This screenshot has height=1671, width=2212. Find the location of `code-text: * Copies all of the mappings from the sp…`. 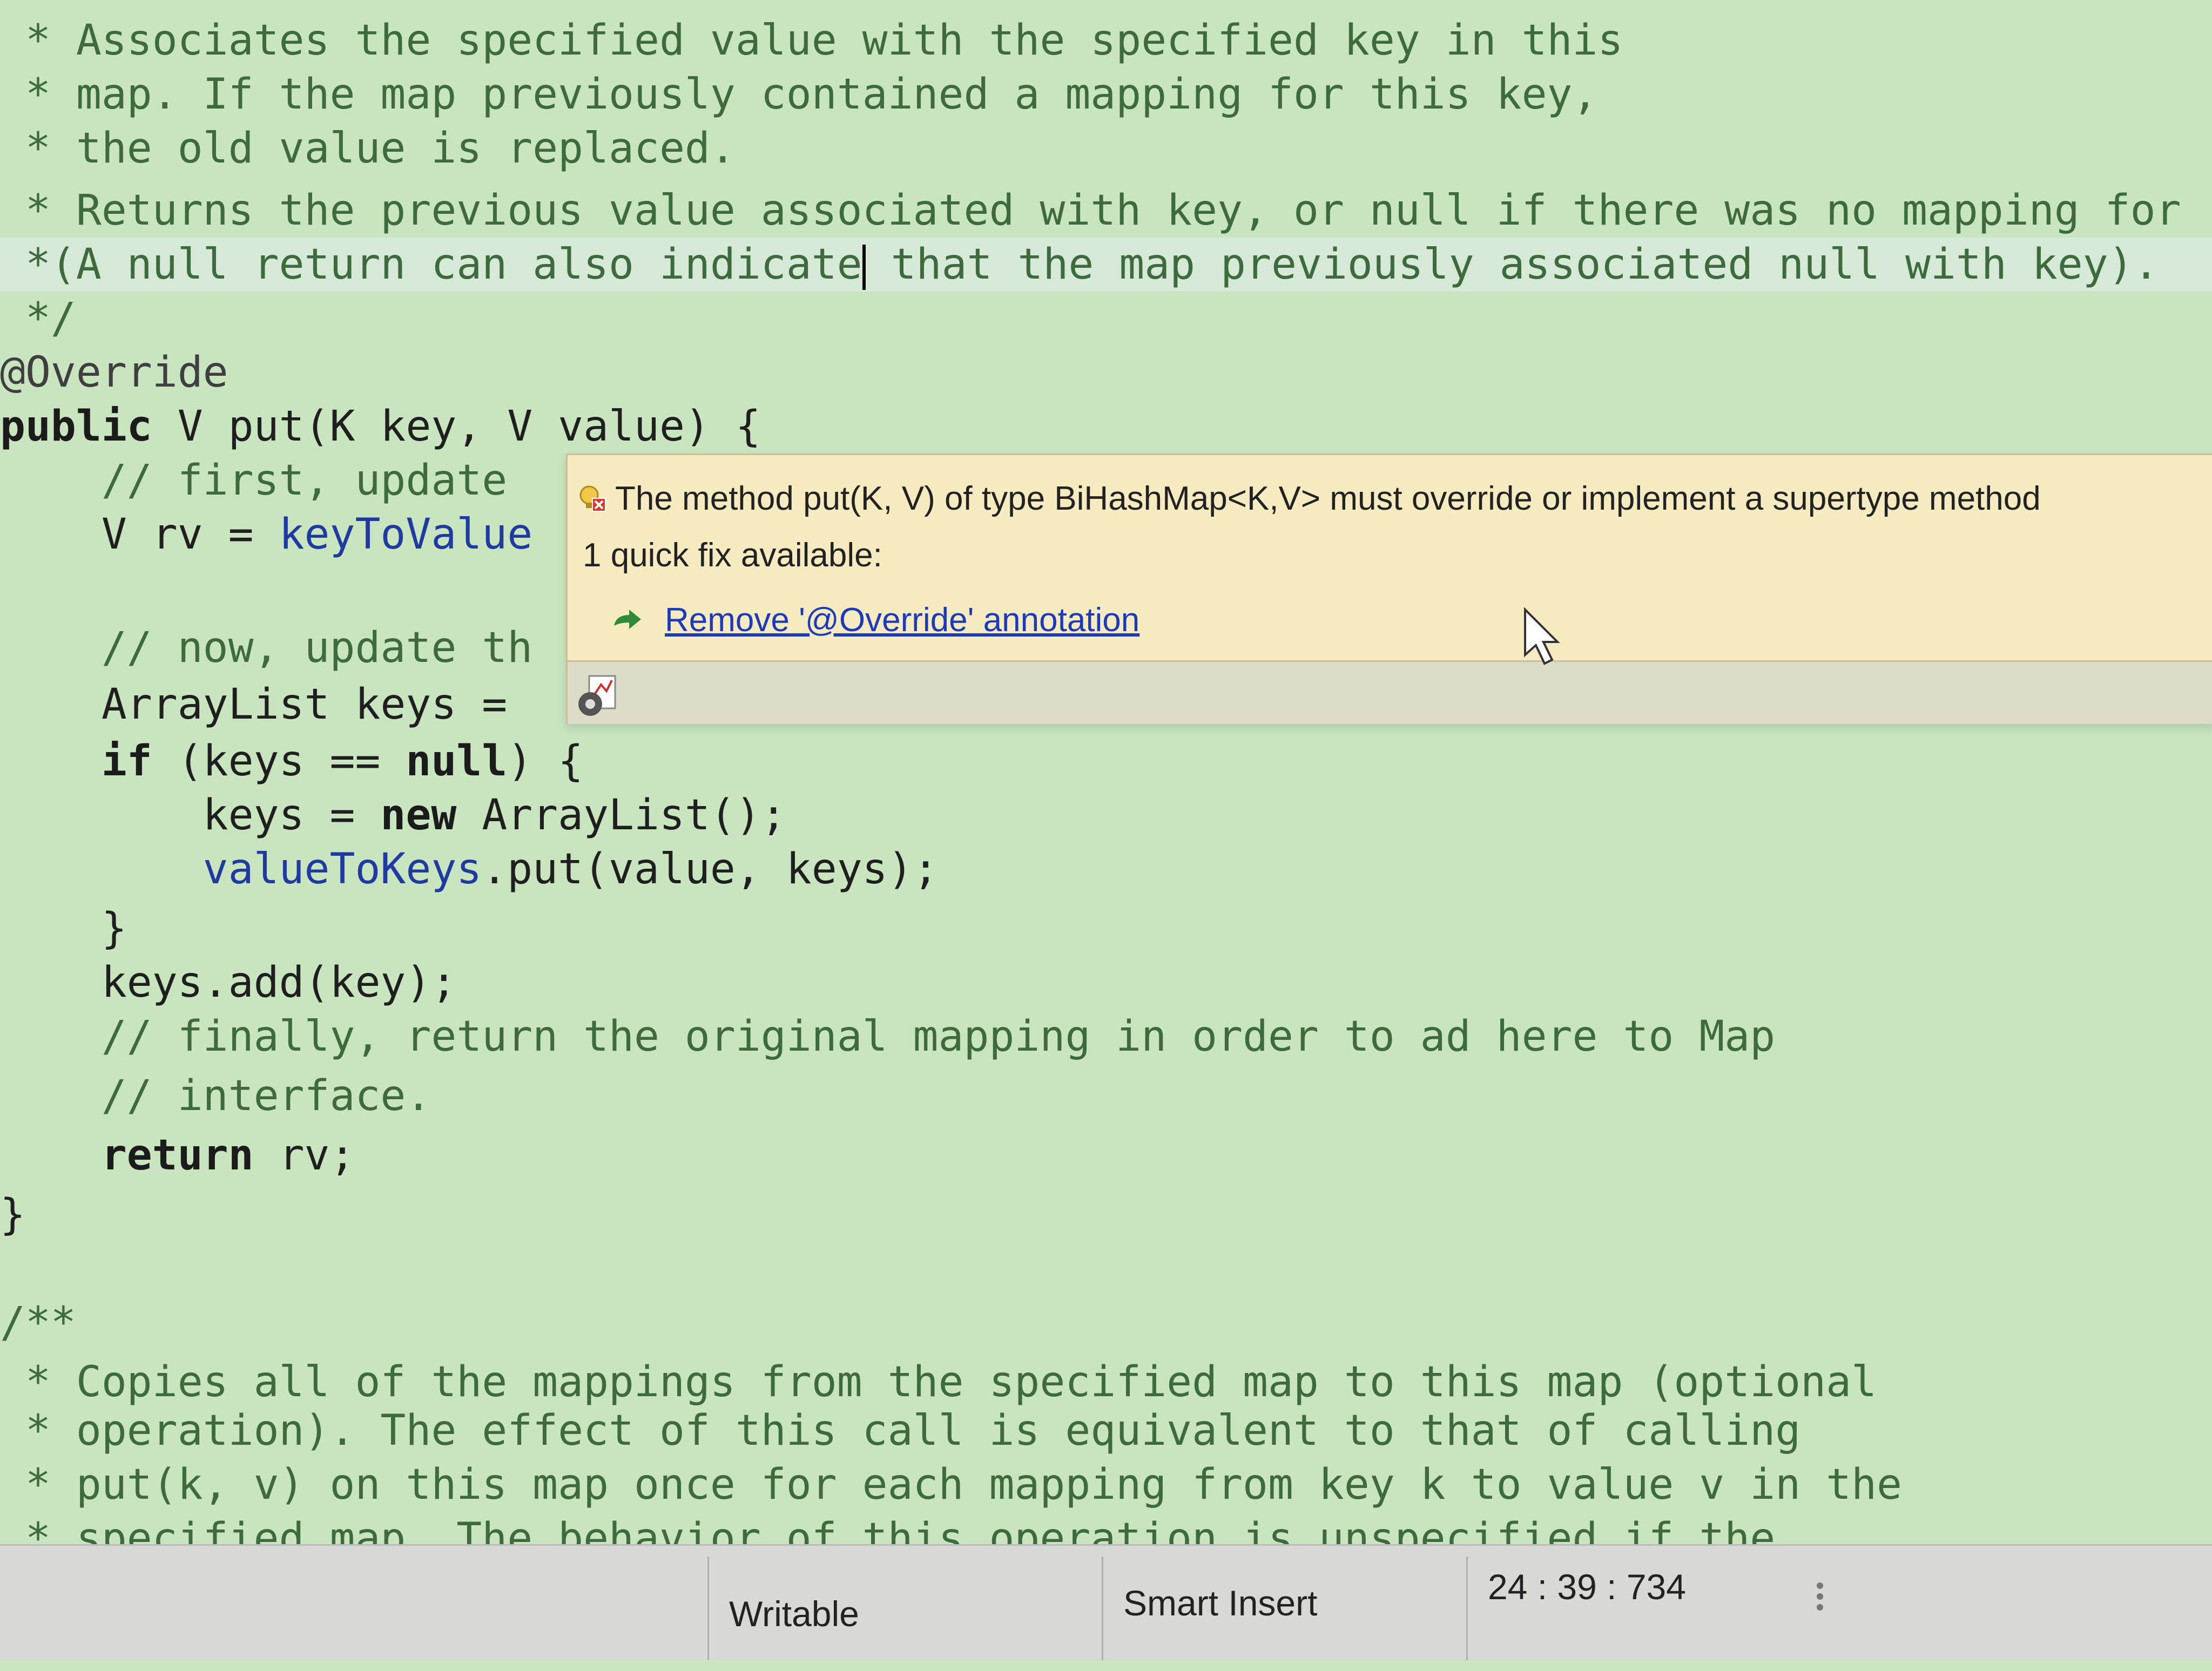

code-text: * Copies all of the mappings from the sp… is located at coordinates (938, 1382).